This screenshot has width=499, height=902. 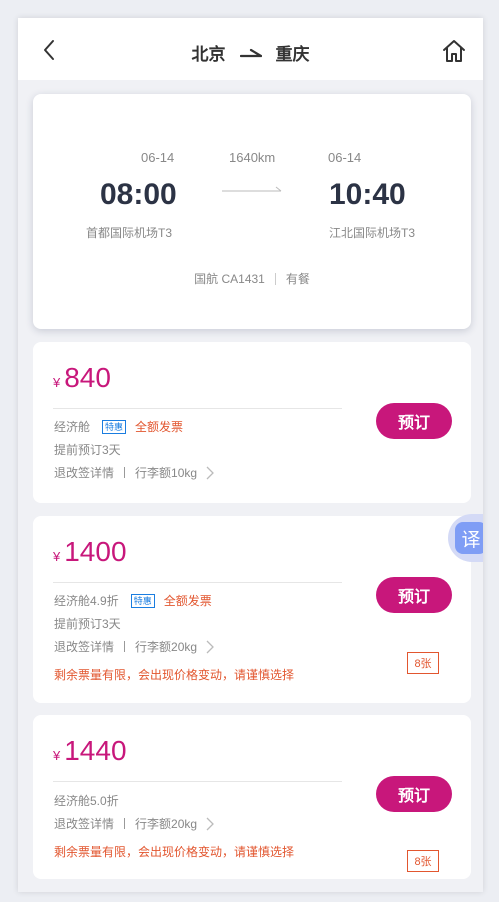 I want to click on flight-info-row: 国航 CA1431 有餐, so click(x=252, y=278).